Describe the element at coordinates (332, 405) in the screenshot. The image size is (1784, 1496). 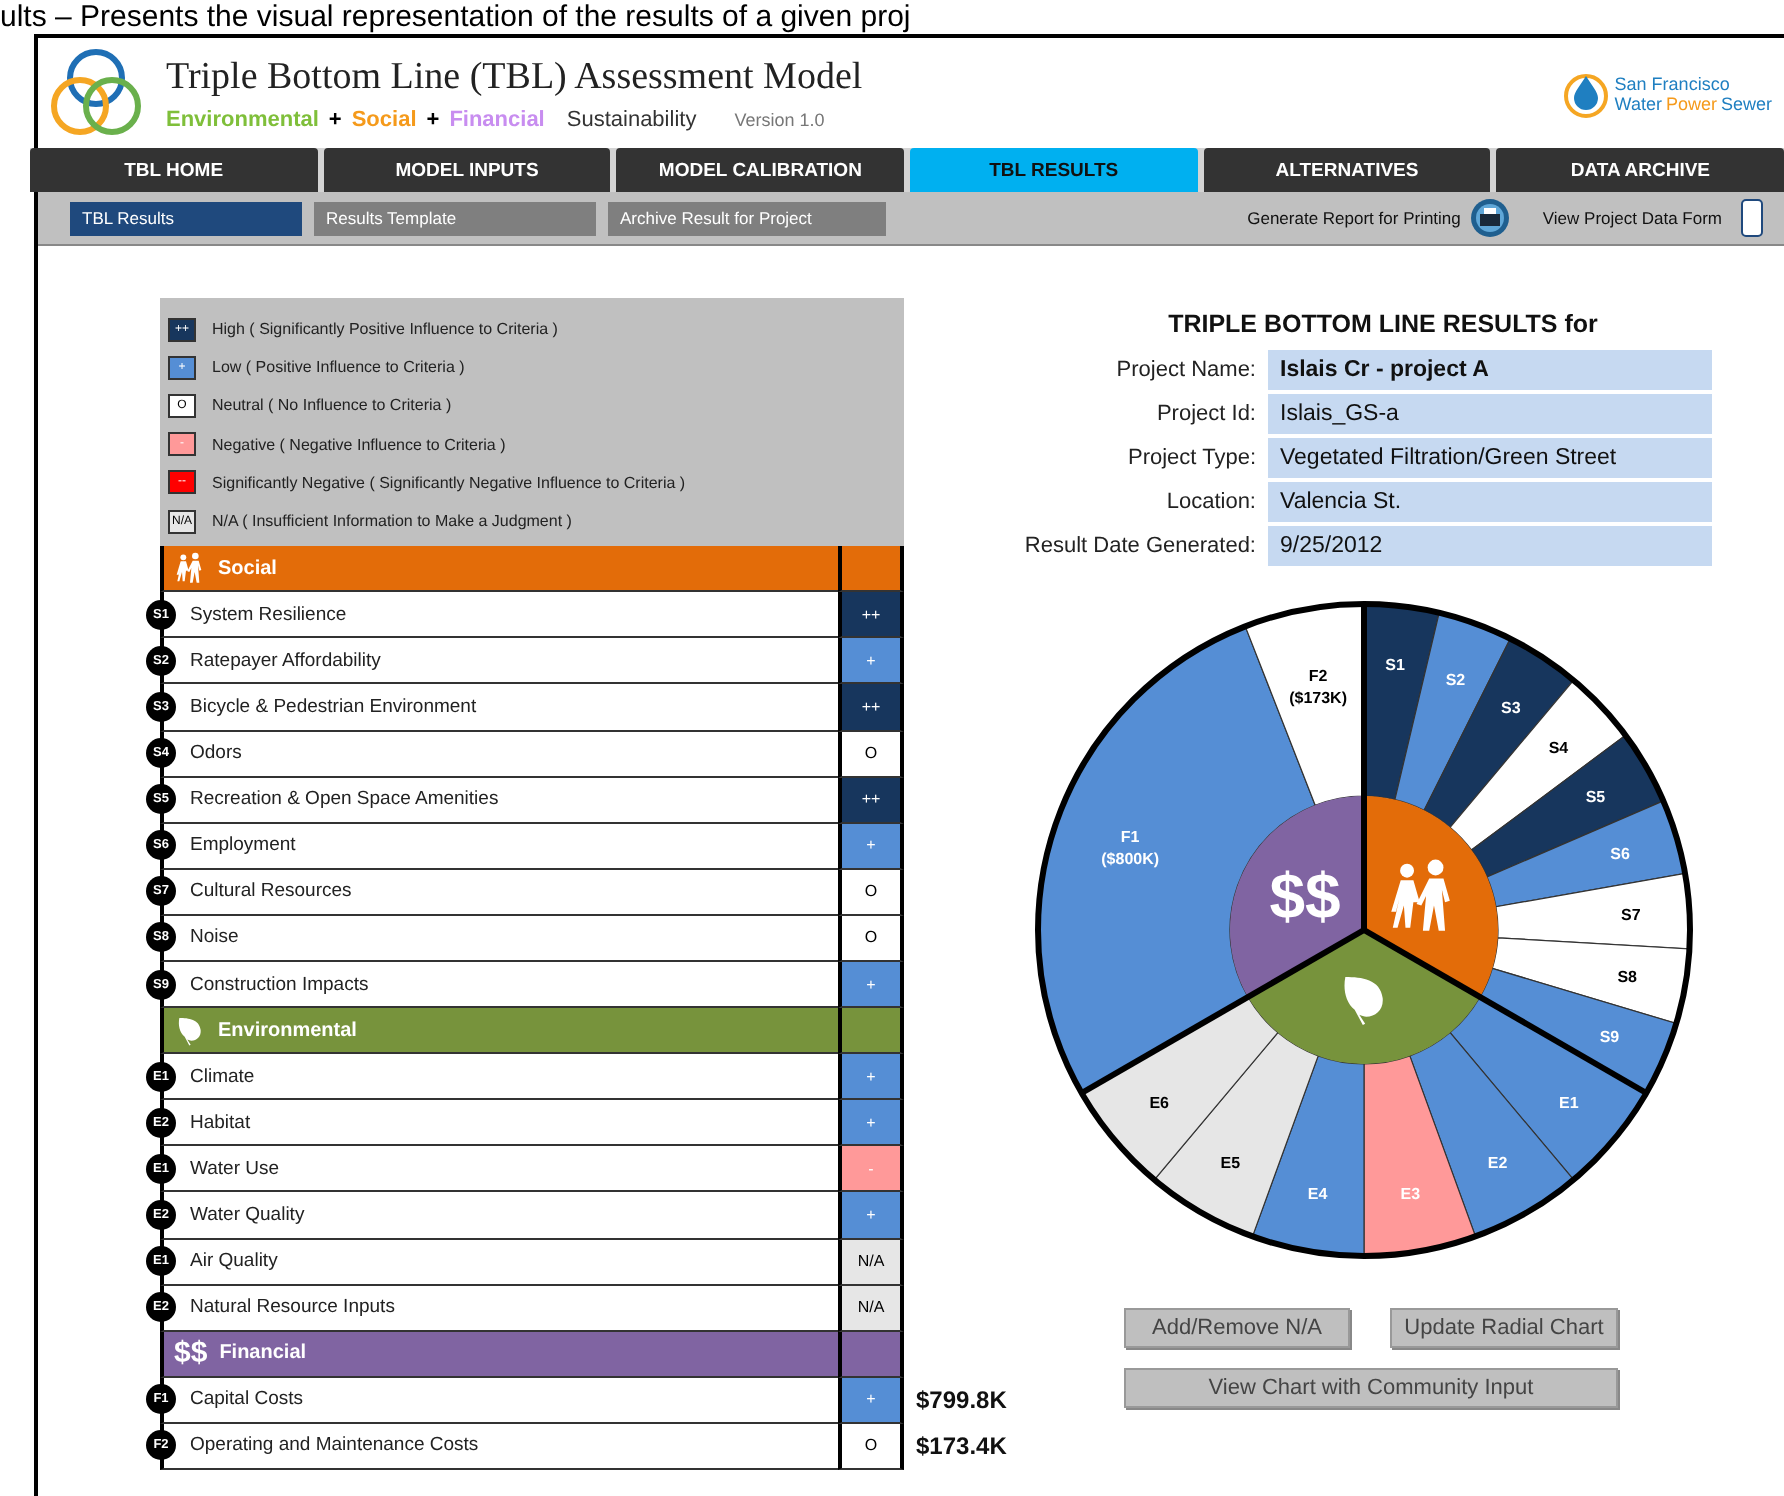
I see `legend-text: Neutral ( No Influence to Criteria )` at that location.